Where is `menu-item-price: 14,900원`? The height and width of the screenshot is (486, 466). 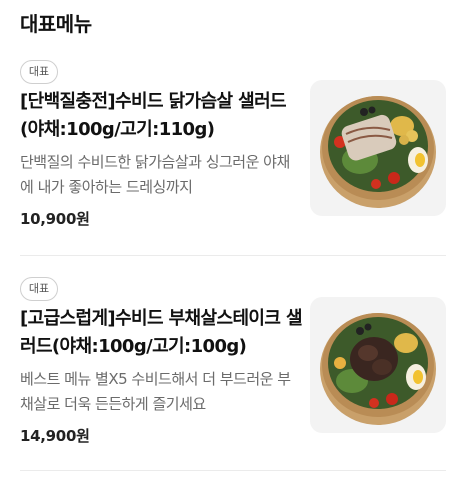
menu-item-price: 14,900원 is located at coordinates (55, 436).